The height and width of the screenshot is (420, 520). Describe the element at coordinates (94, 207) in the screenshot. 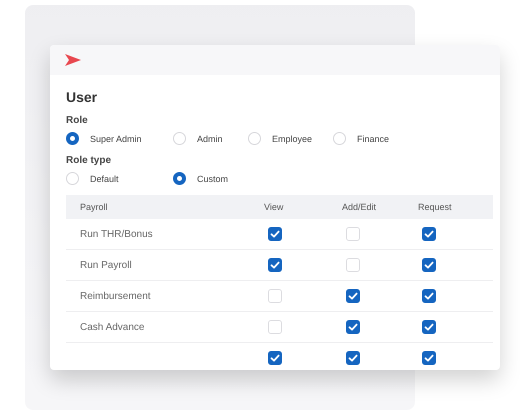

I see `column-header: Payroll` at that location.